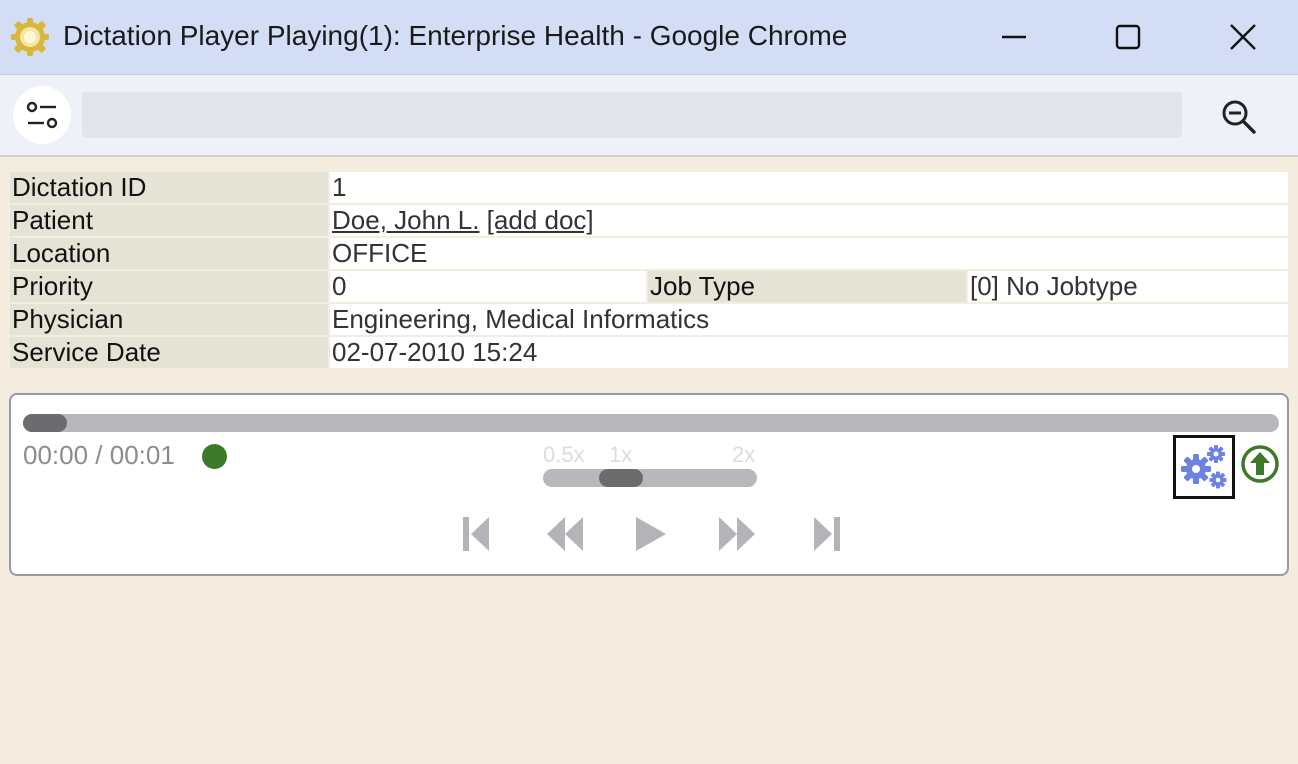 The height and width of the screenshot is (764, 1298). I want to click on table-row: Service Date 02-07-2010 15:24, so click(649, 352).